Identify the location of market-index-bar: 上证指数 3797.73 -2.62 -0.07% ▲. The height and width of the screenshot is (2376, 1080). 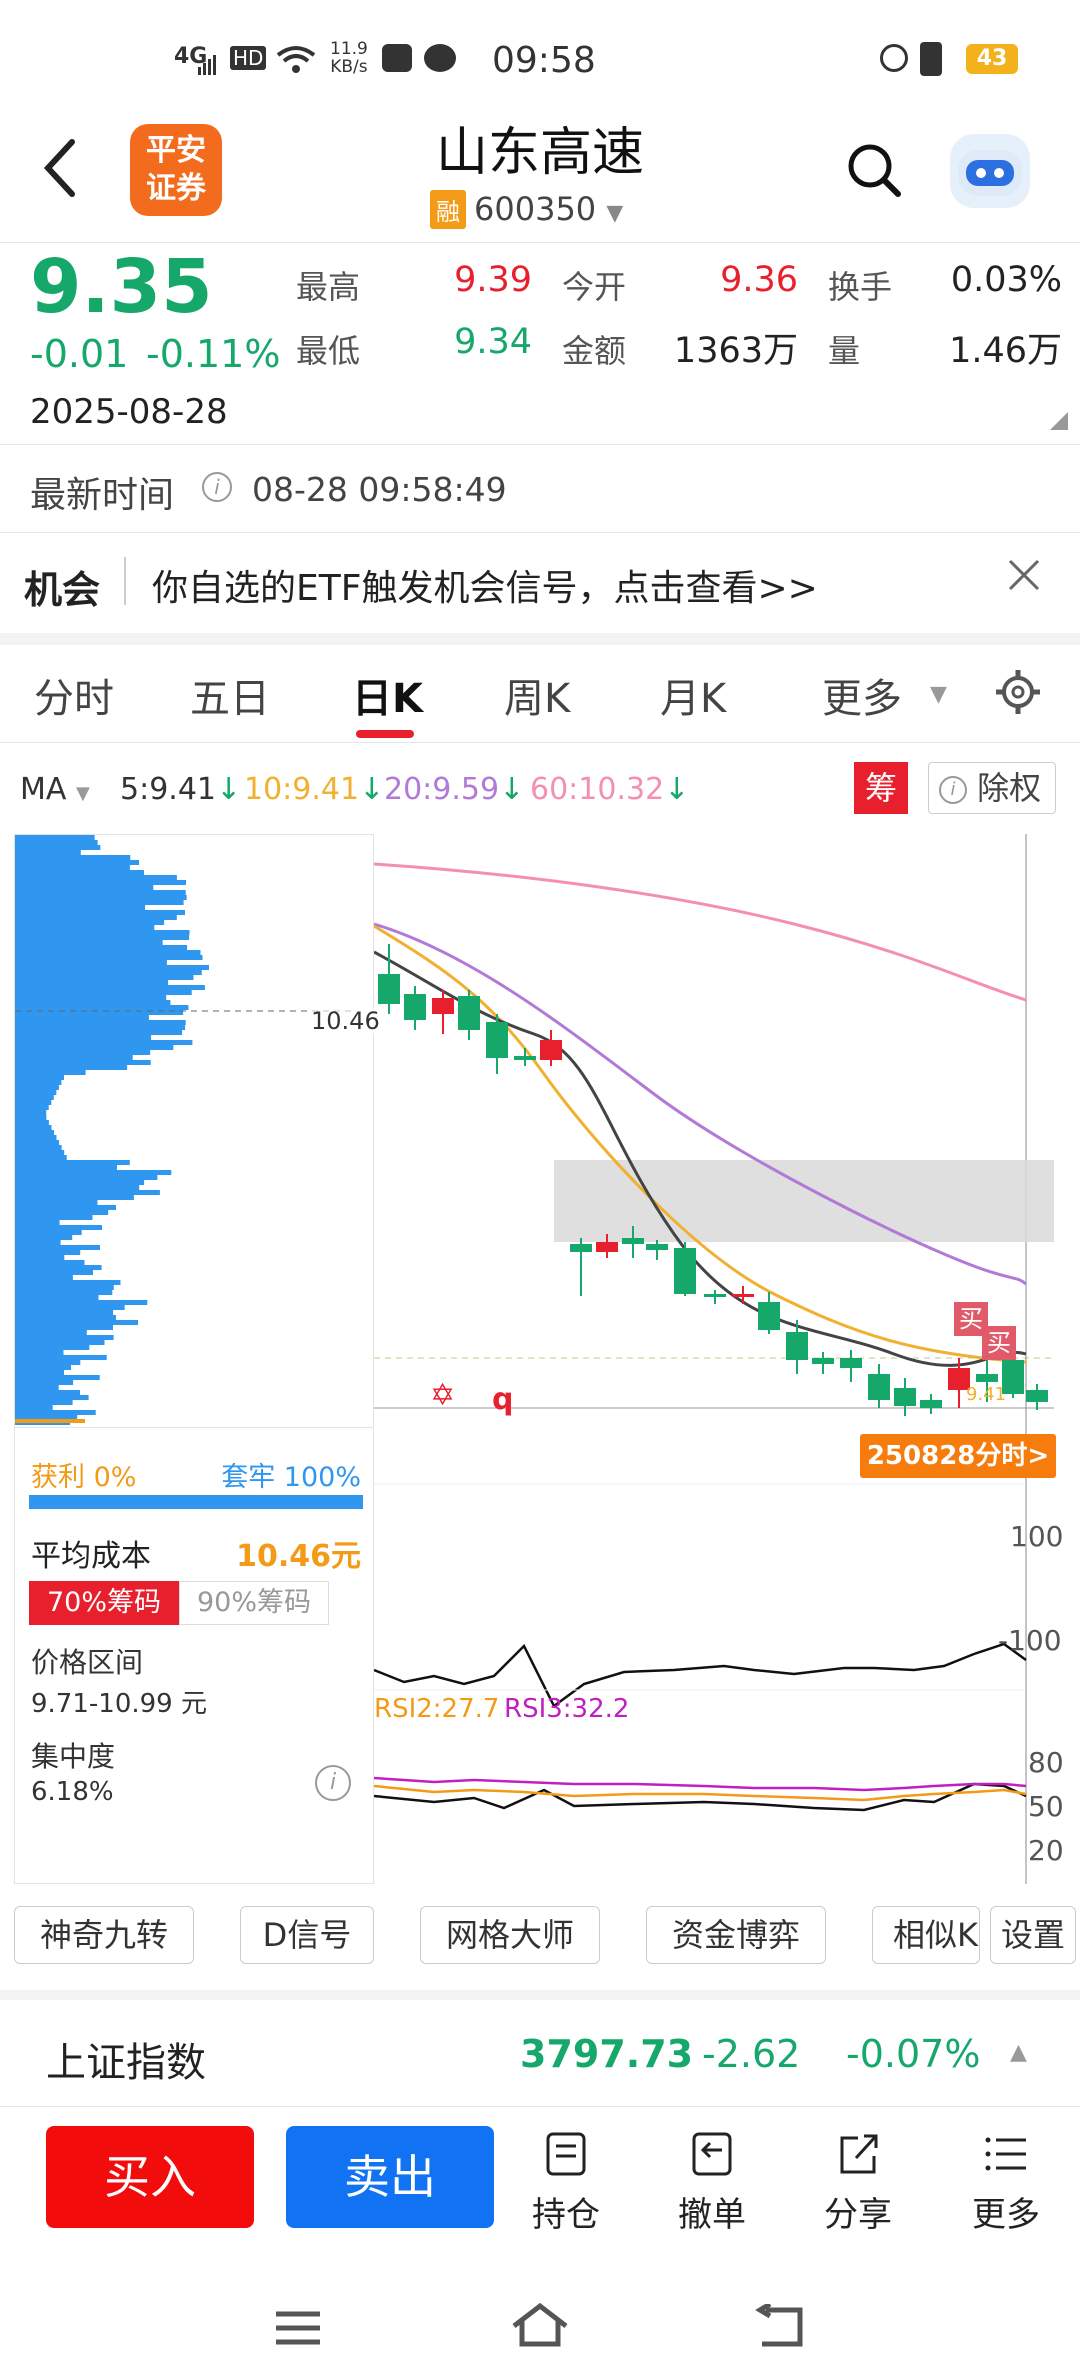
(540, 2053).